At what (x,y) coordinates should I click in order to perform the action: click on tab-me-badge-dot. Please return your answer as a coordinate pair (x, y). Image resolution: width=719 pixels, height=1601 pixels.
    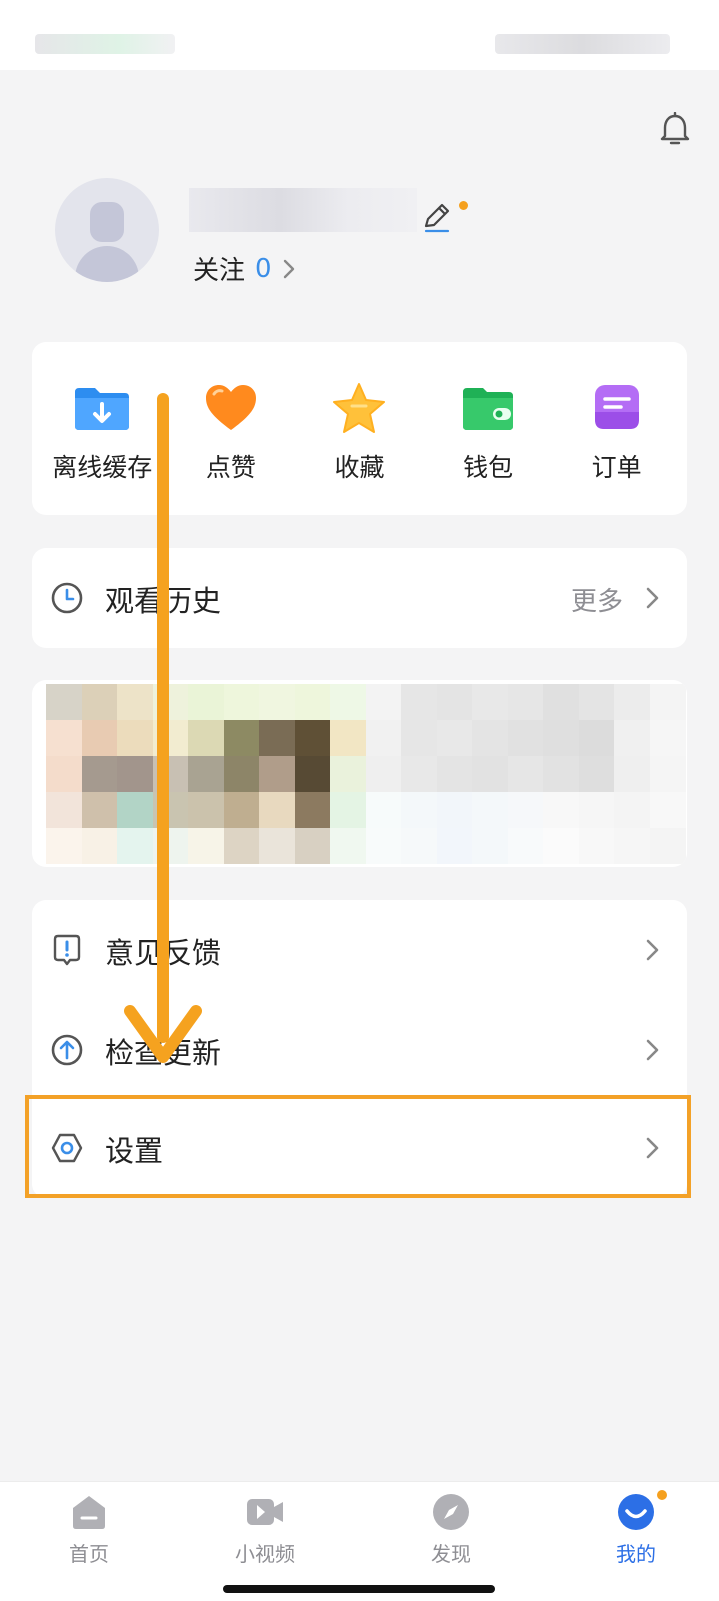
    Looking at the image, I should click on (662, 1495).